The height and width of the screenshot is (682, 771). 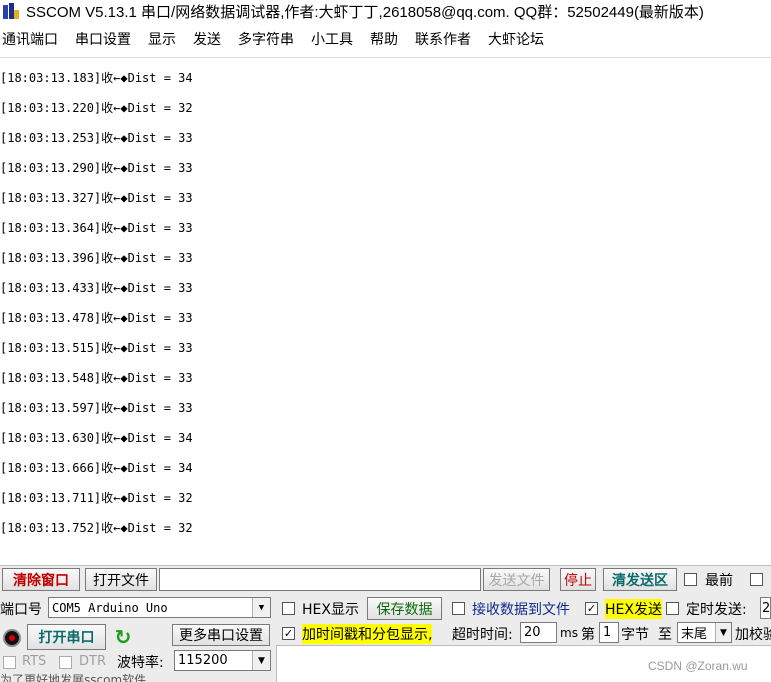 What do you see at coordinates (609, 632) in the screenshot?
I see `byte-start-input: 1` at bounding box center [609, 632].